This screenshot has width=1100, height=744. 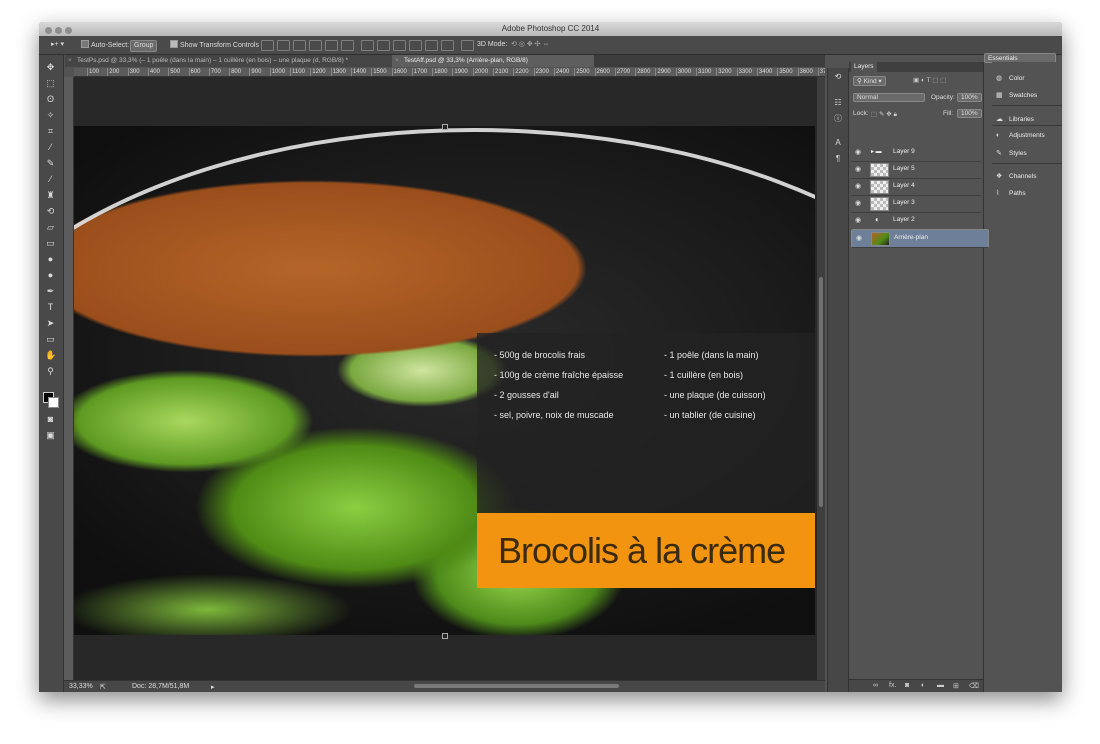 I want to click on align-bottom-icon, so click(x=299, y=45).